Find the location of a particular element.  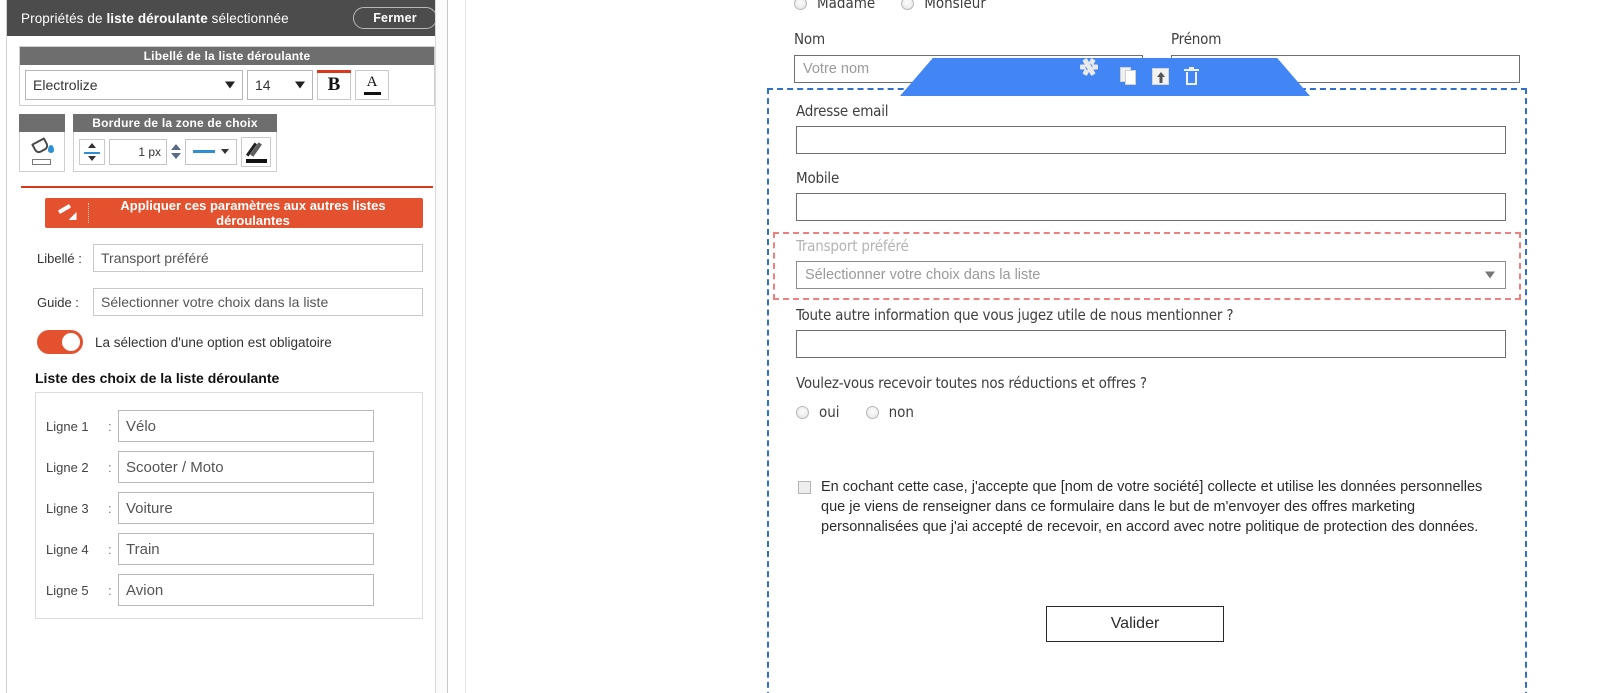

choice-input: Vélo is located at coordinates (246, 426).